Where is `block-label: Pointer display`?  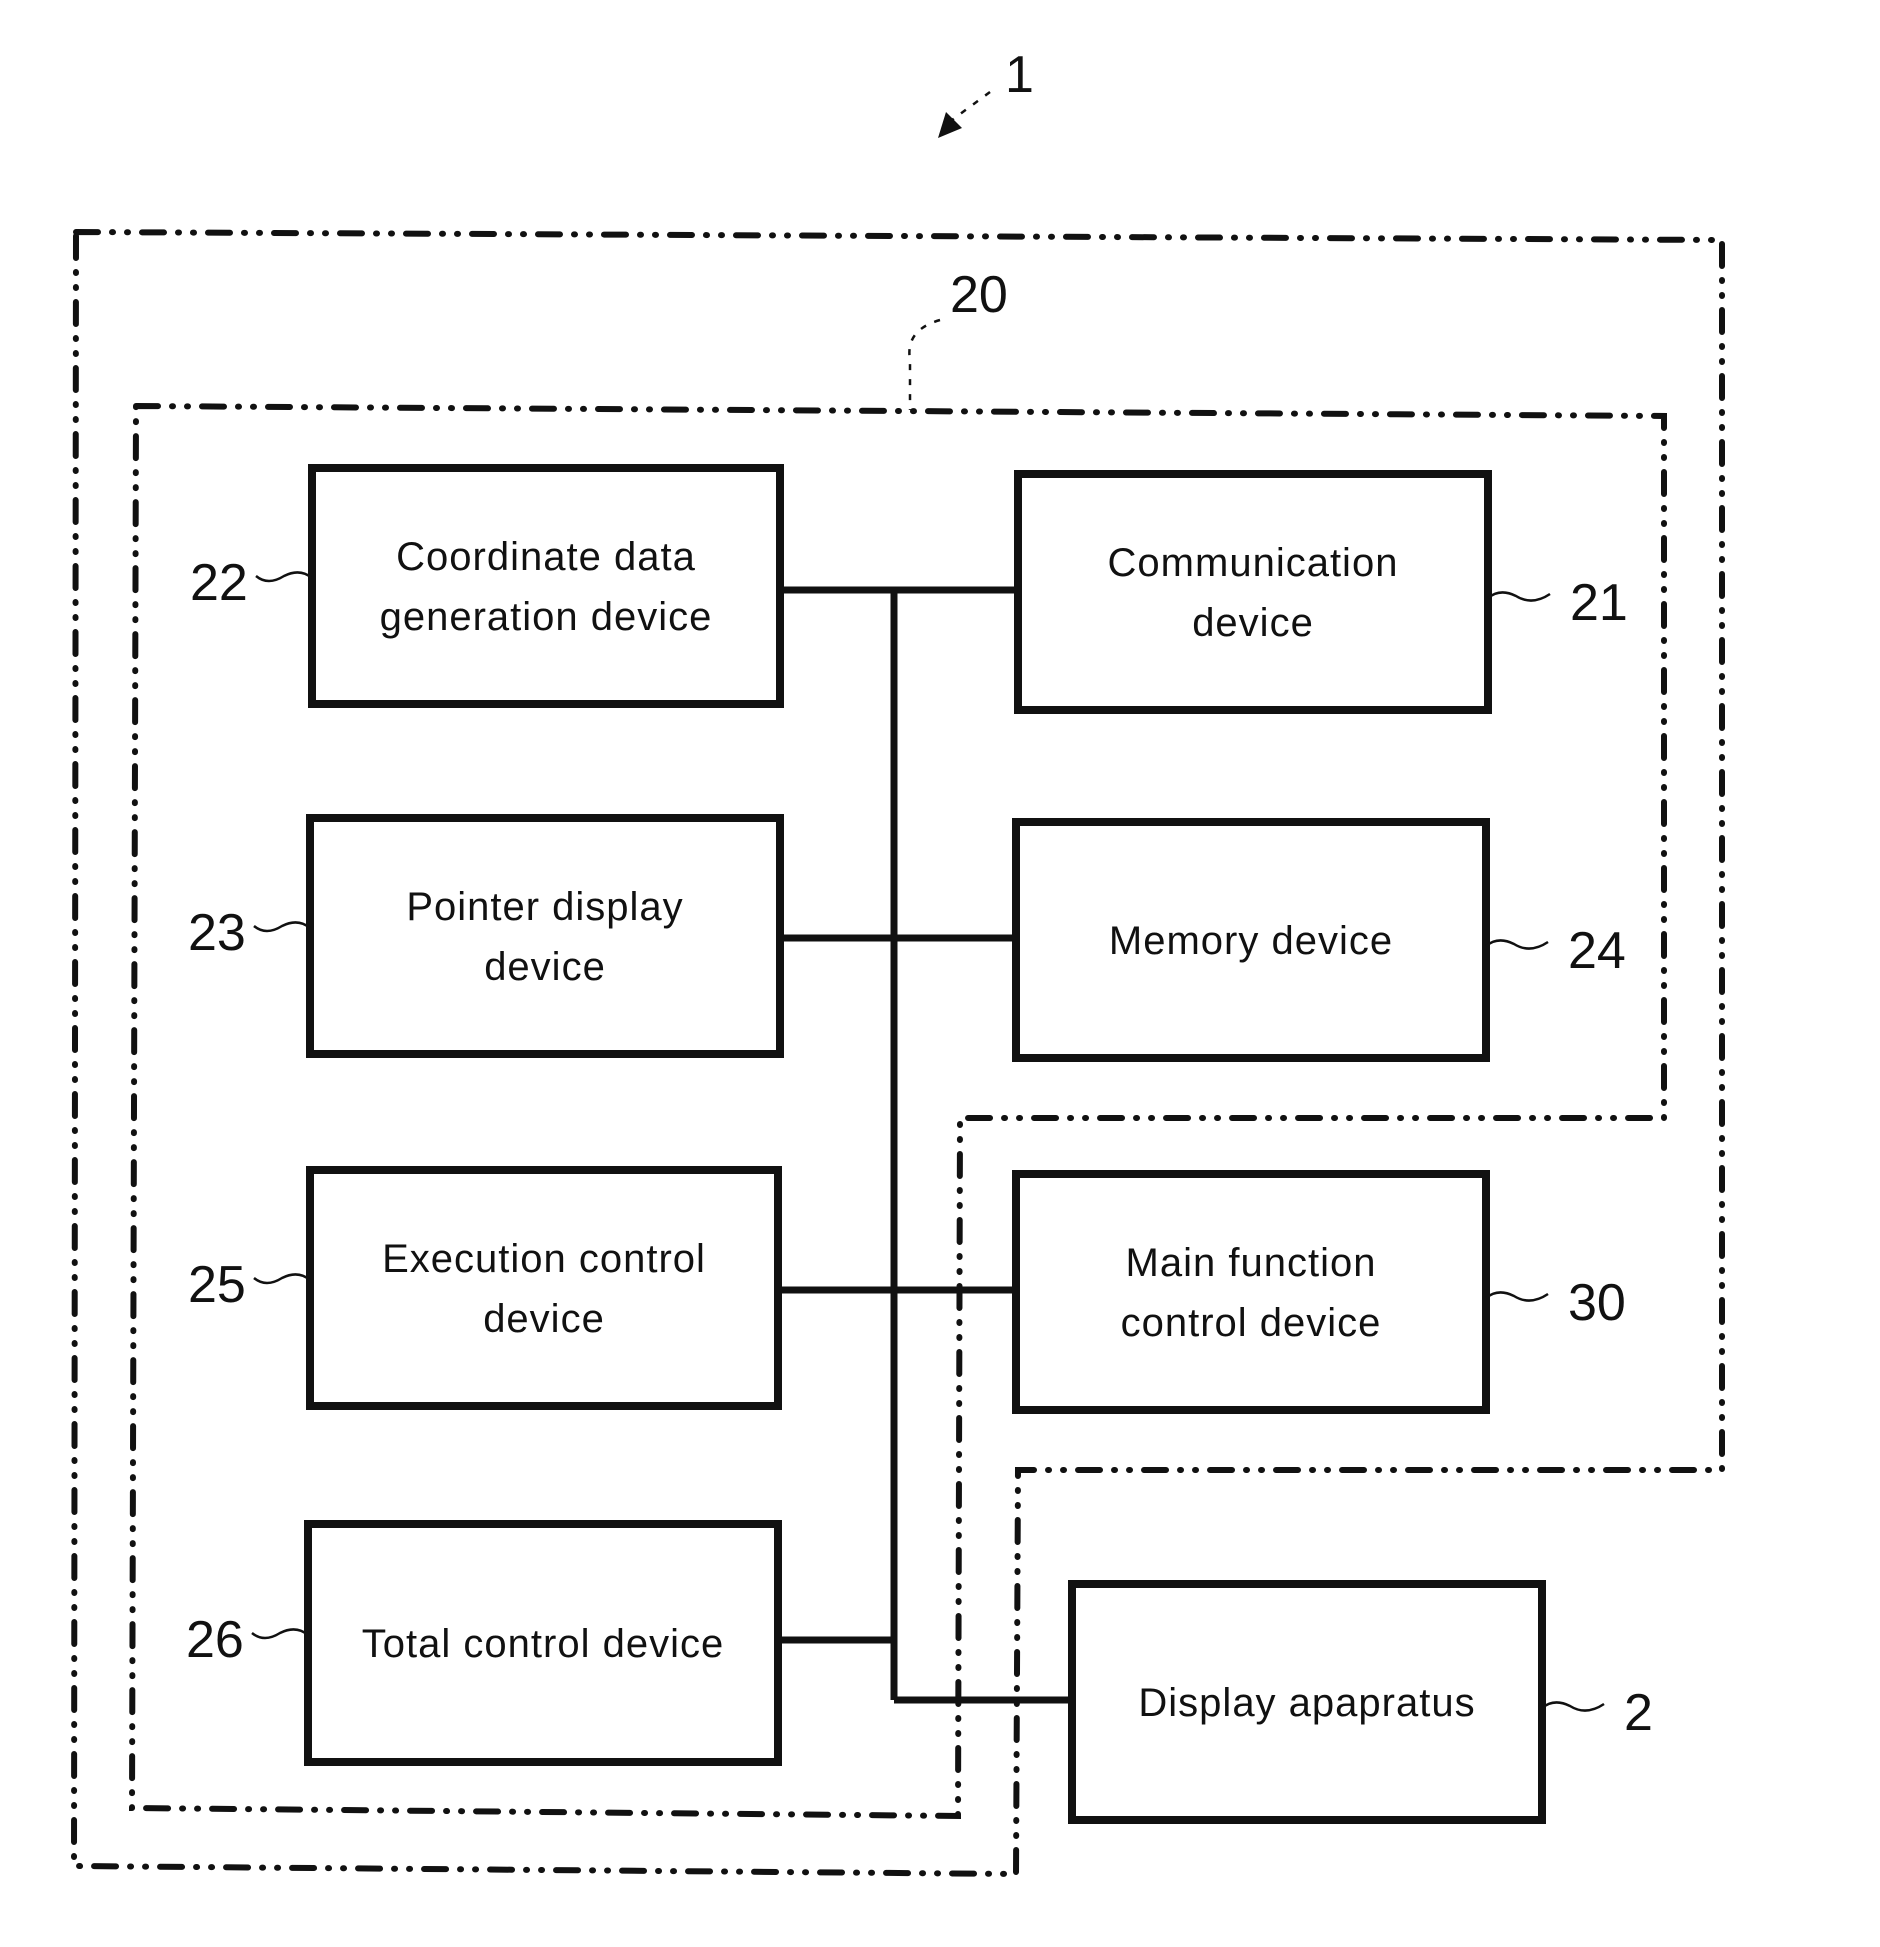
block-label: Pointer display is located at coordinates (544, 907).